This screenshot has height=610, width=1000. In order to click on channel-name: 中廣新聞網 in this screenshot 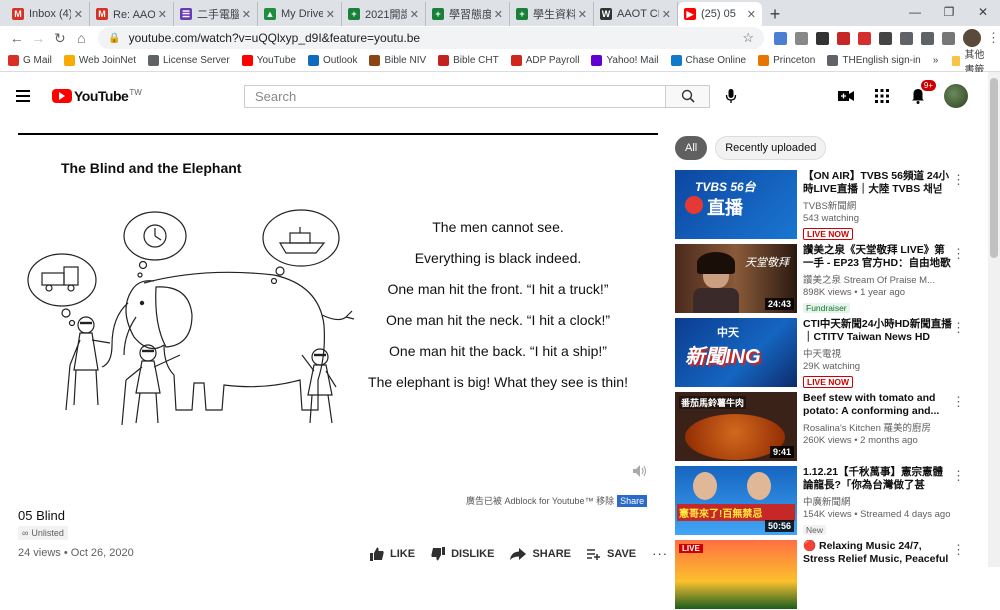, I will do `click(878, 501)`.